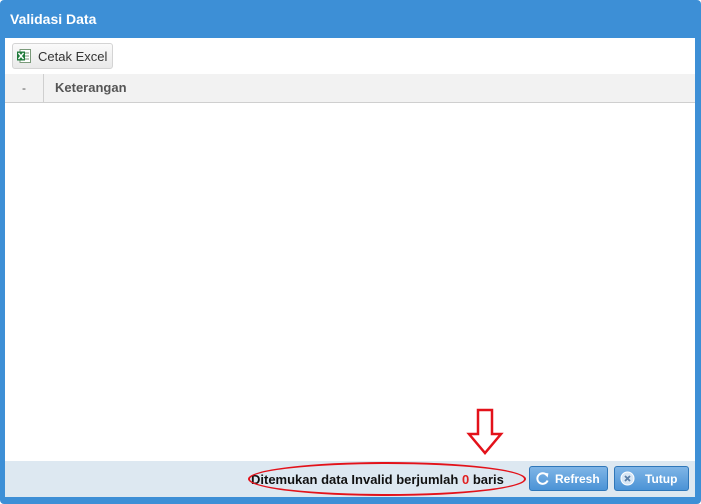 The image size is (701, 504). Describe the element at coordinates (485, 432) in the screenshot. I see `down-arrow-icon` at that location.